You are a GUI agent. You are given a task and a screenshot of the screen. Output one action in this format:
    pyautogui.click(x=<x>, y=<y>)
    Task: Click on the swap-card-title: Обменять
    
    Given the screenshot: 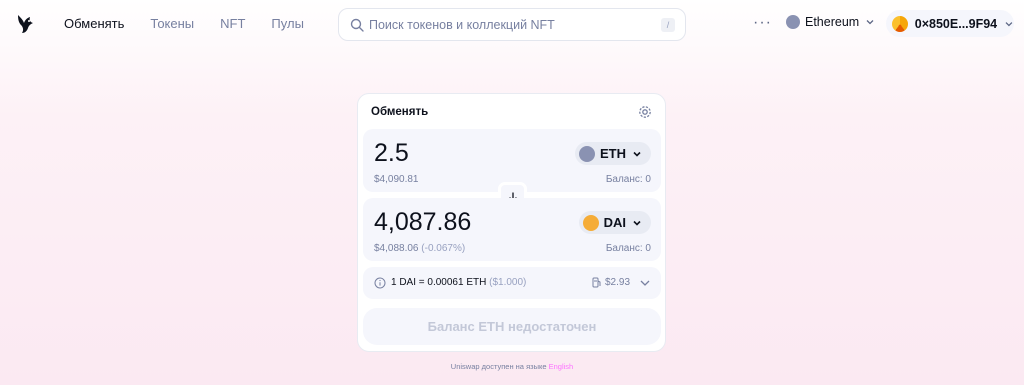 What is the action you would take?
    pyautogui.click(x=400, y=112)
    